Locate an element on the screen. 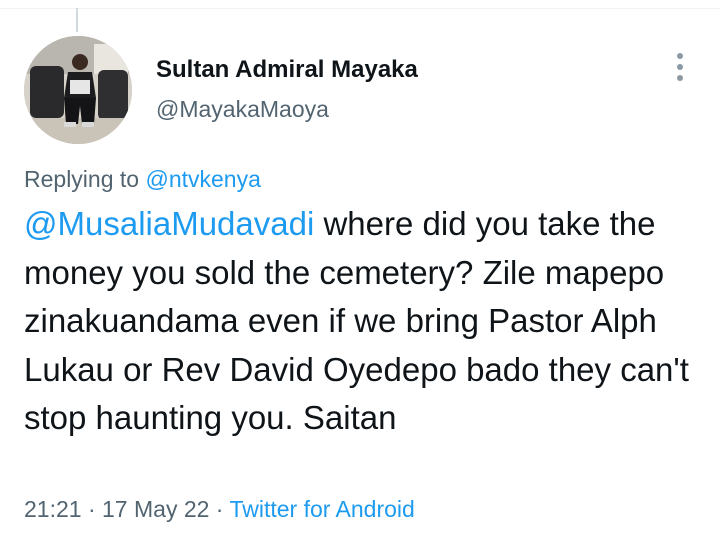 Image resolution: width=720 pixels, height=534 pixels. author-handle: @MayakaMaoya is located at coordinates (242, 109).